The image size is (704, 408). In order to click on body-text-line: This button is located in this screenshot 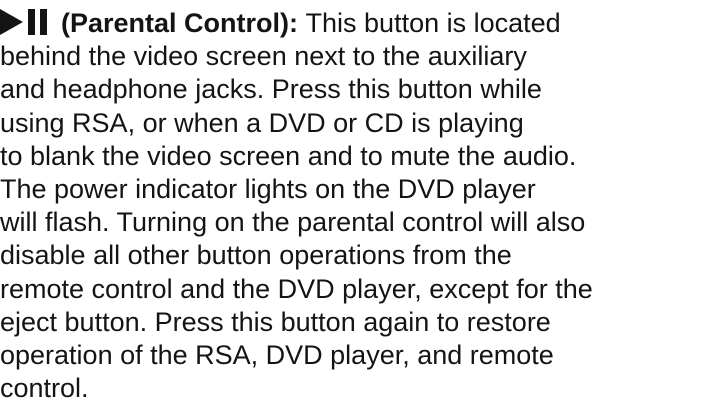, I will do `click(433, 23)`.